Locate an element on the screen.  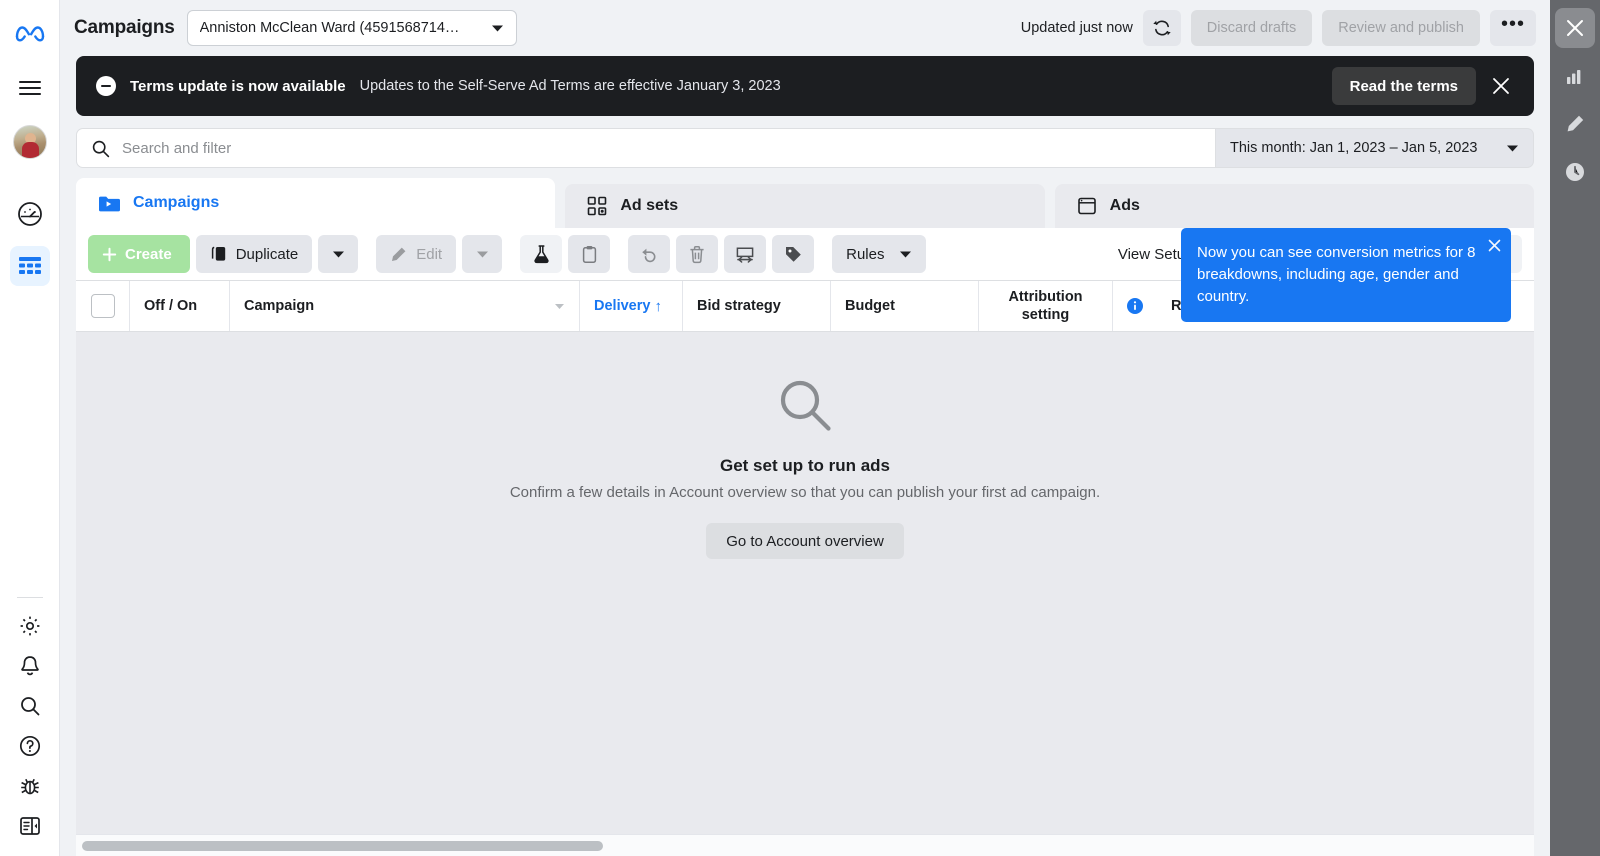
date-range-value: This month: Jan 1, 2023 – Jan 5, 2023 is located at coordinates (1354, 148).